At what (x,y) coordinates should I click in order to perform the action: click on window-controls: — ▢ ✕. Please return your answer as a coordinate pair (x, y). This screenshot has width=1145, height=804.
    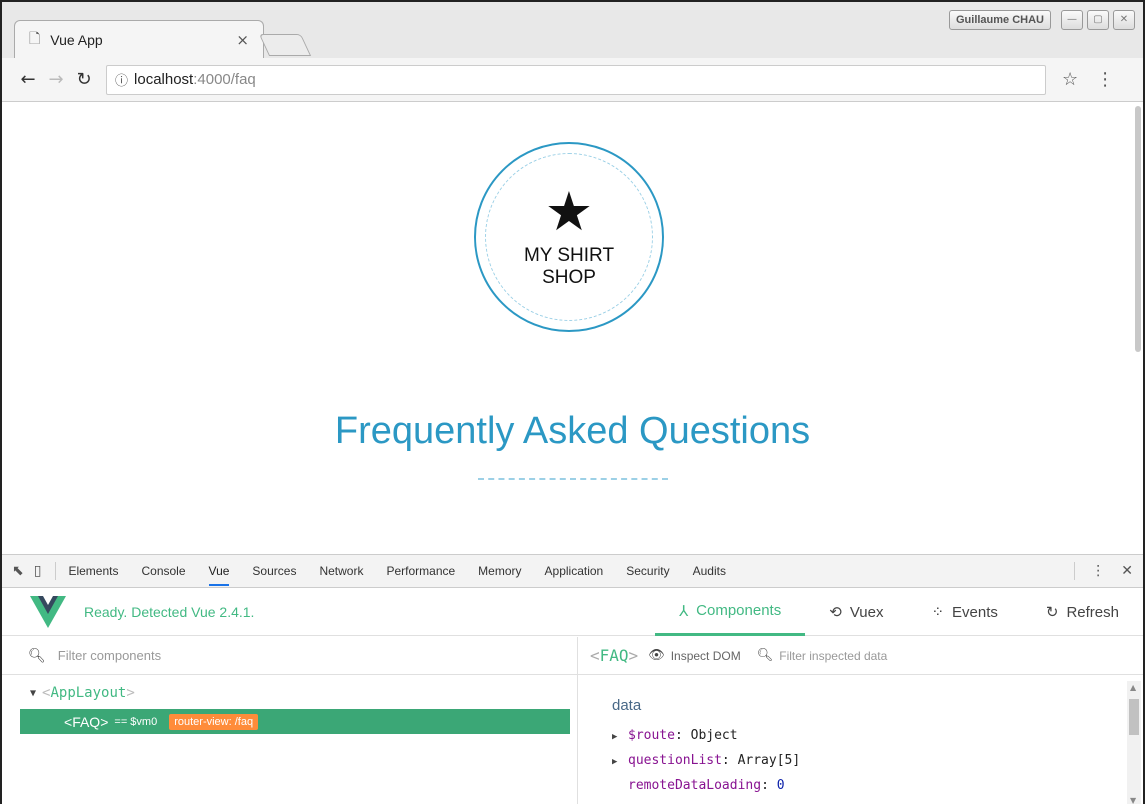
    Looking at the image, I should click on (1098, 20).